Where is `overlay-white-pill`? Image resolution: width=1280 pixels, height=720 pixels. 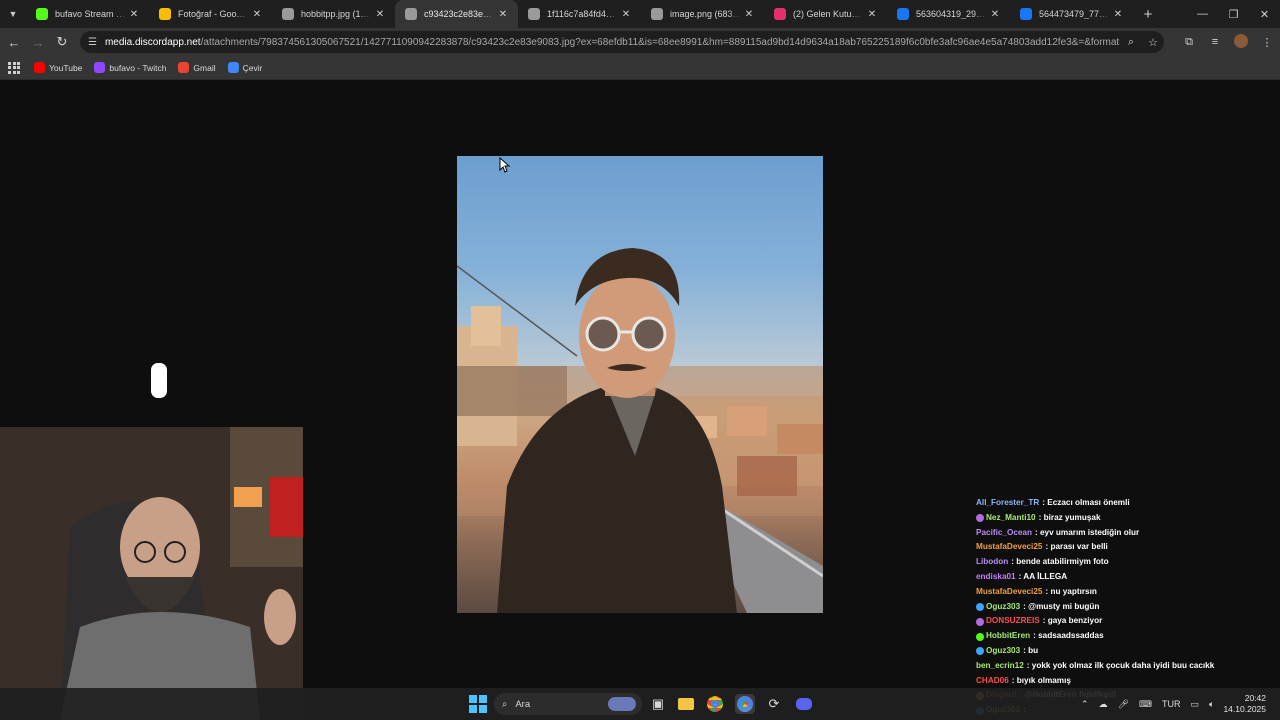 overlay-white-pill is located at coordinates (159, 380).